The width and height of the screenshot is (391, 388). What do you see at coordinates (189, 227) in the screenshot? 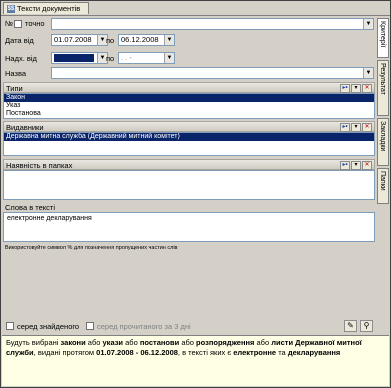
I see `words-textarea: електронне декларування` at bounding box center [189, 227].